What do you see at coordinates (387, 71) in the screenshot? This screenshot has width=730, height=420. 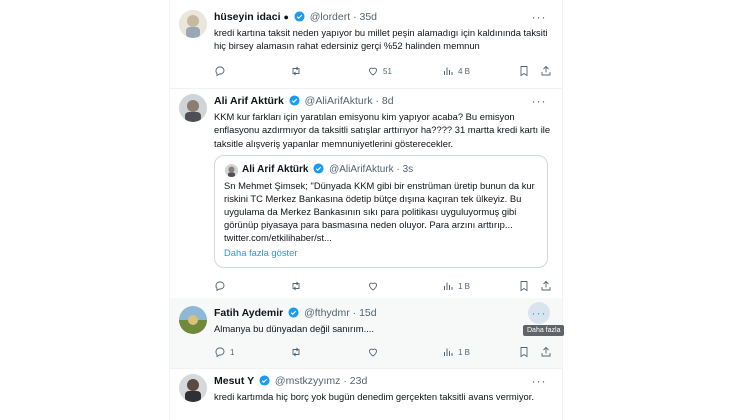 I see `like-count: 51` at bounding box center [387, 71].